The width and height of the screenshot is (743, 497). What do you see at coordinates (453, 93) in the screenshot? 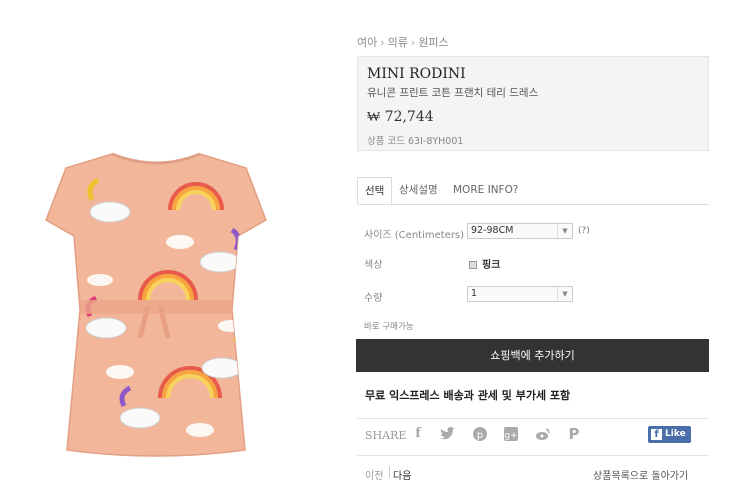
I see `product-name: 유니콘 프린트 코튼 프랜치 테리 드레스` at bounding box center [453, 93].